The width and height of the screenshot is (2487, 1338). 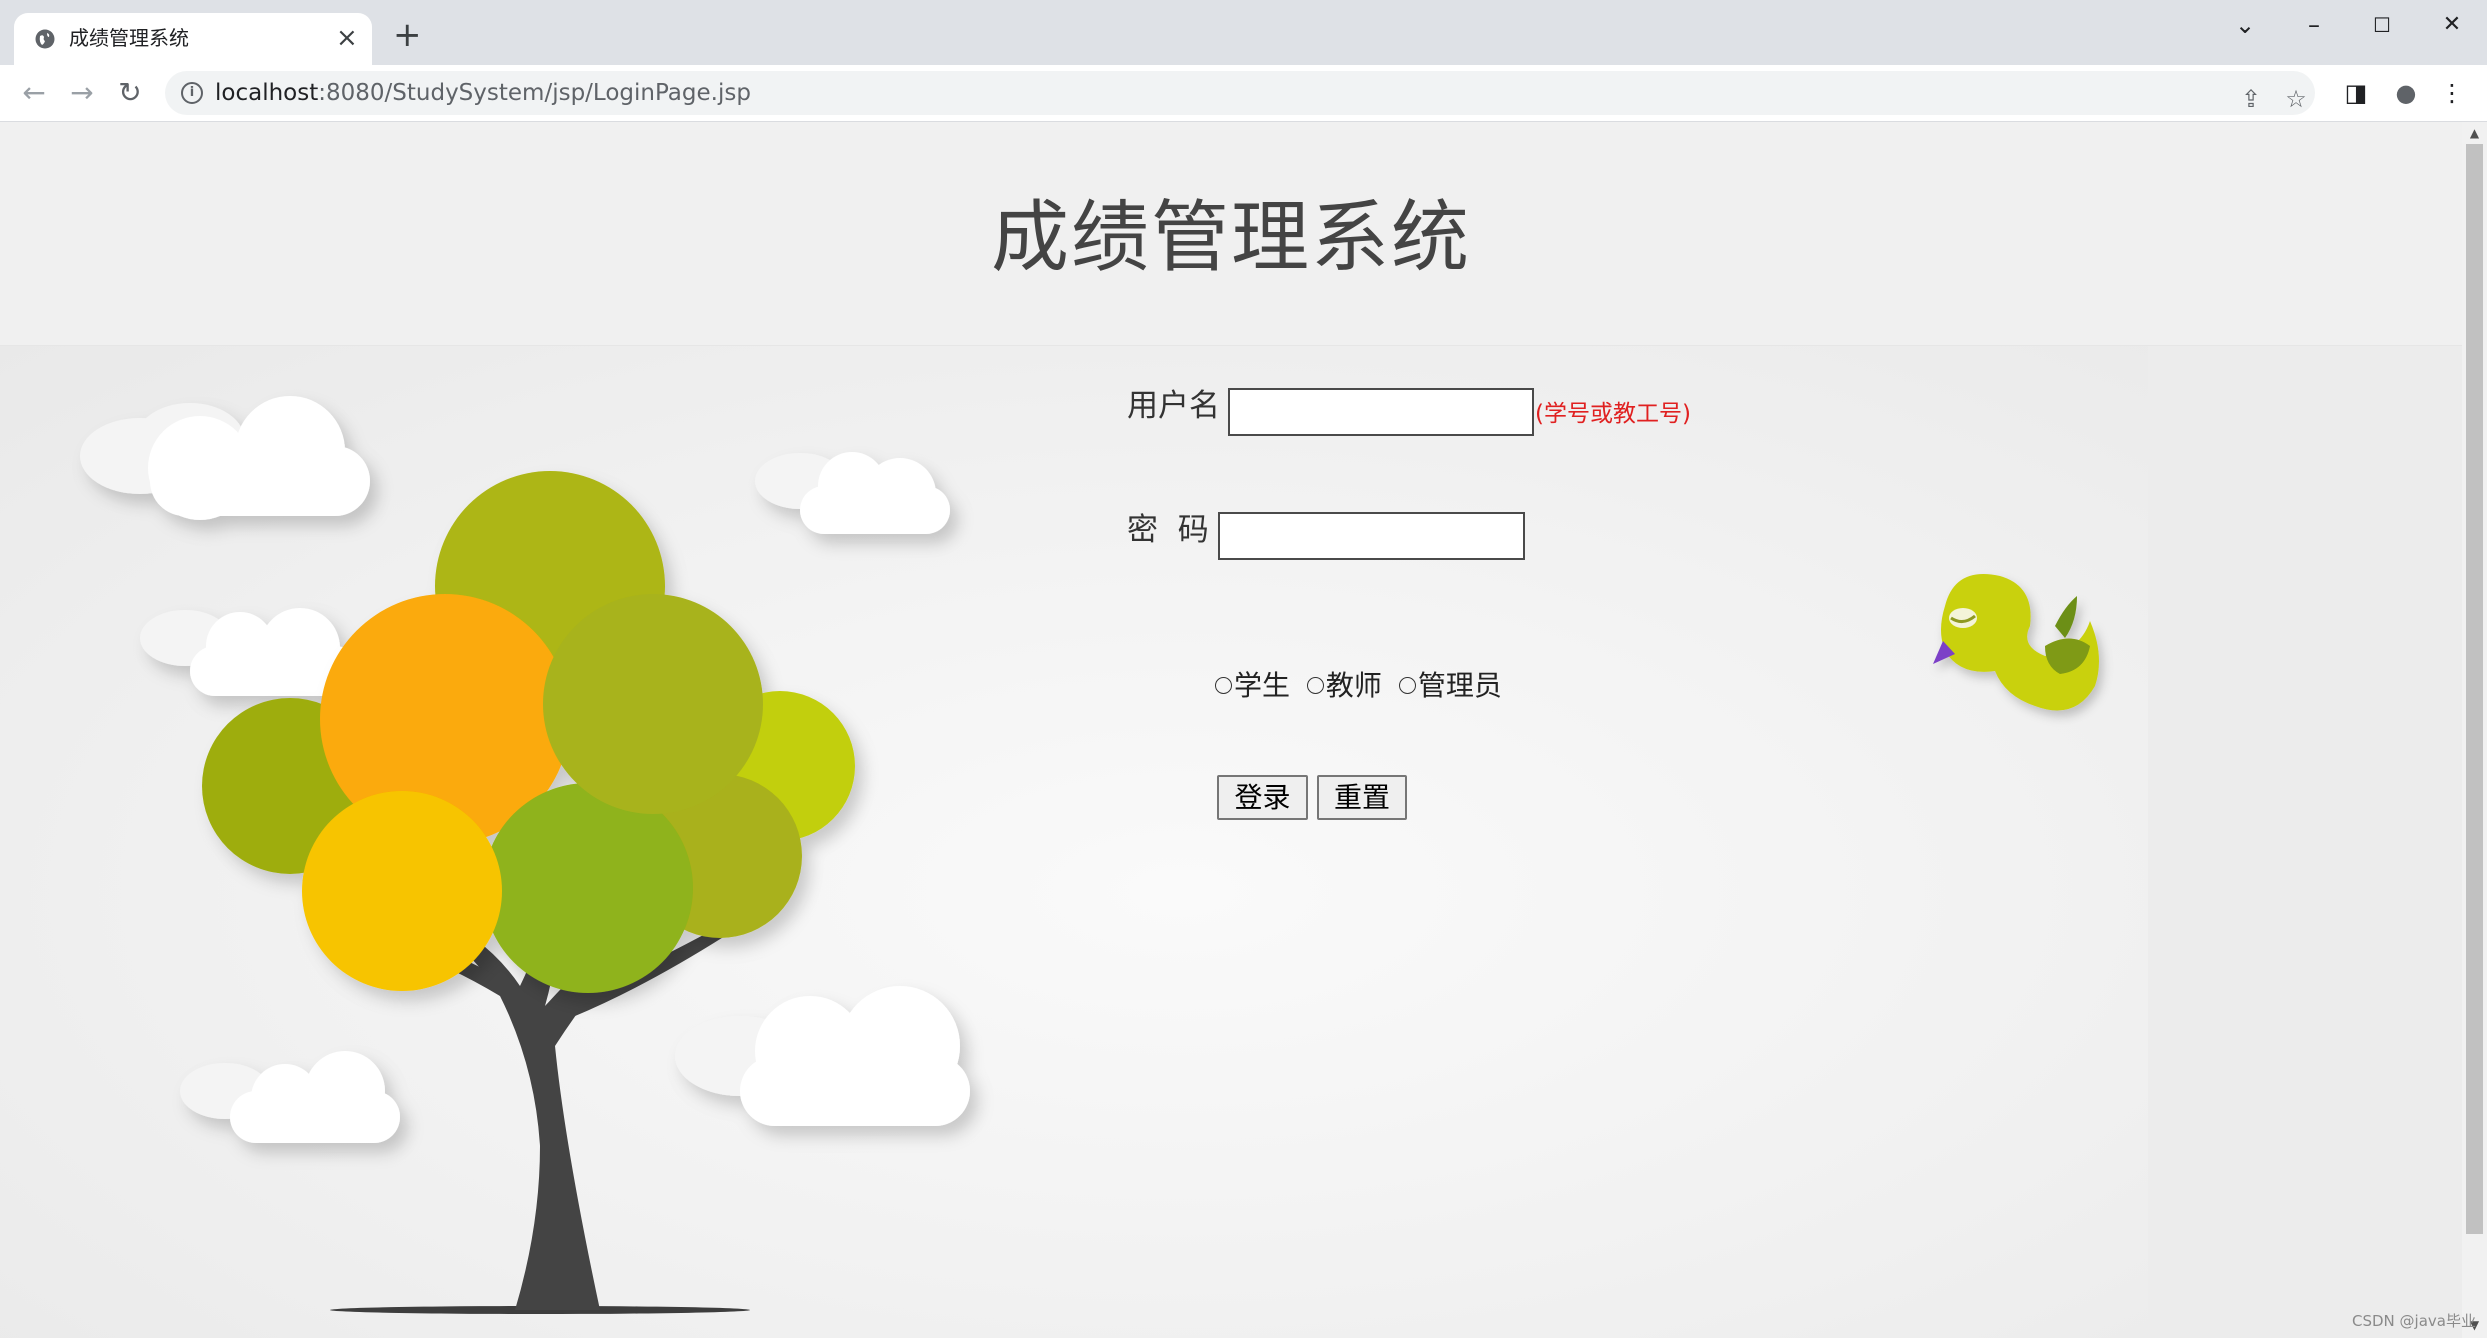 What do you see at coordinates (2452, 93) in the screenshot?
I see `browser-menu-icon: ⋮` at bounding box center [2452, 93].